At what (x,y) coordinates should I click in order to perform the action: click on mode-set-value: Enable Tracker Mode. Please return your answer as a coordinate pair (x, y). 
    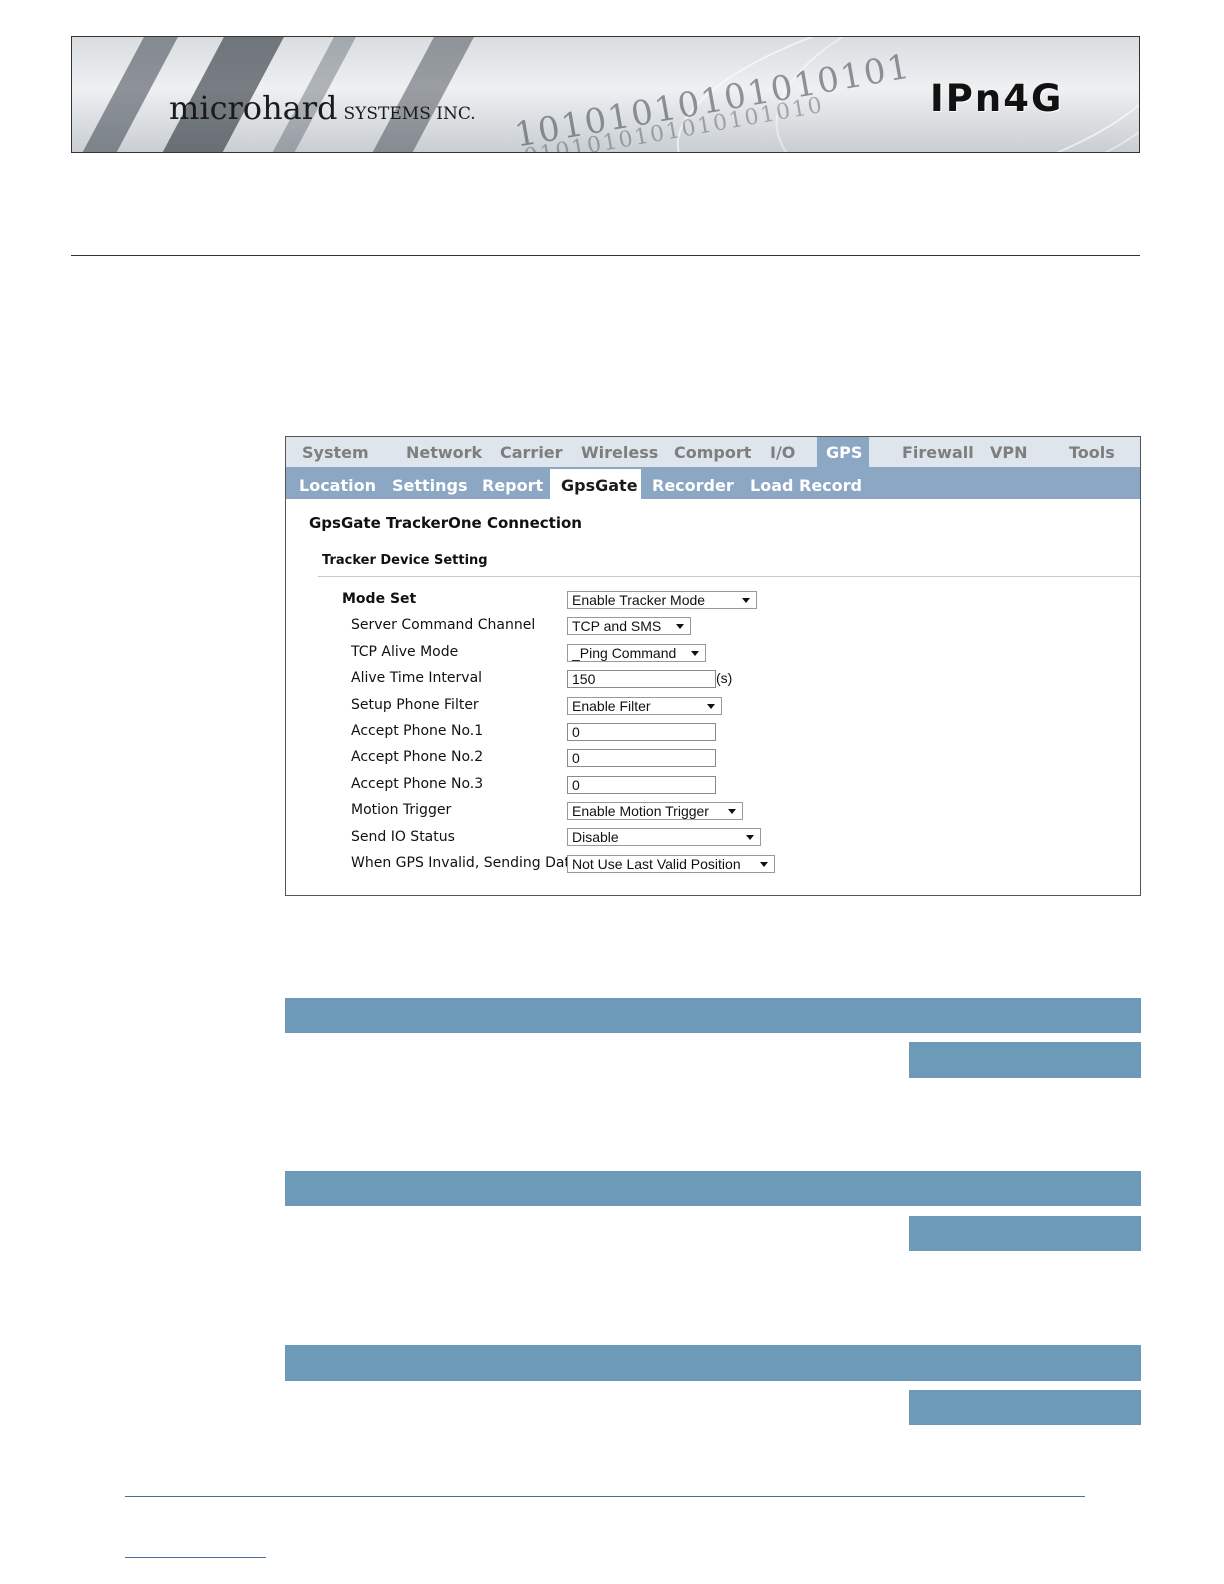
    Looking at the image, I should click on (639, 600).